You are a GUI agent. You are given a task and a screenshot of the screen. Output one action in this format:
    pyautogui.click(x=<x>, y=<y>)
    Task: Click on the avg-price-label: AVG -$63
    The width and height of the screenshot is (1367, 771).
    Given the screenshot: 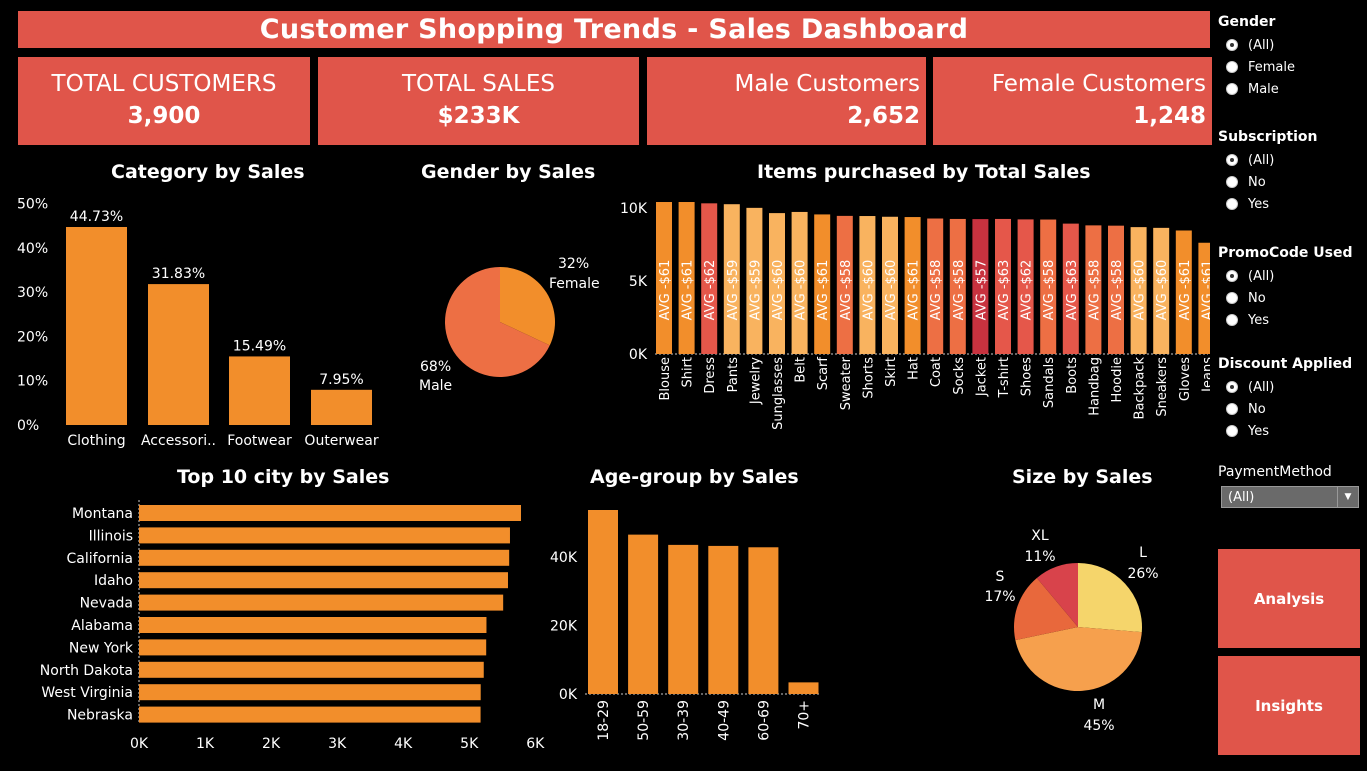 What is the action you would take?
    pyautogui.click(x=1004, y=290)
    